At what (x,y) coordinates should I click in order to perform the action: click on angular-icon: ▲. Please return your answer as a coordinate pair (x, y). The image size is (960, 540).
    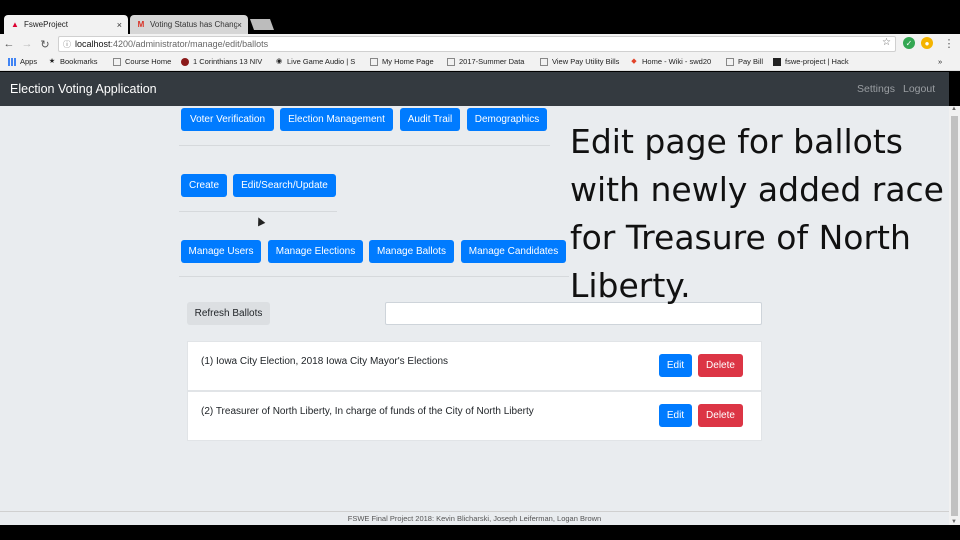
    Looking at the image, I should click on (15, 24).